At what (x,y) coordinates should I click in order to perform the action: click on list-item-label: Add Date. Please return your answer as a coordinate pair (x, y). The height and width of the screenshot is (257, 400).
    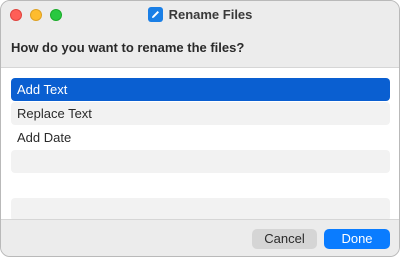
    Looking at the image, I should click on (44, 137).